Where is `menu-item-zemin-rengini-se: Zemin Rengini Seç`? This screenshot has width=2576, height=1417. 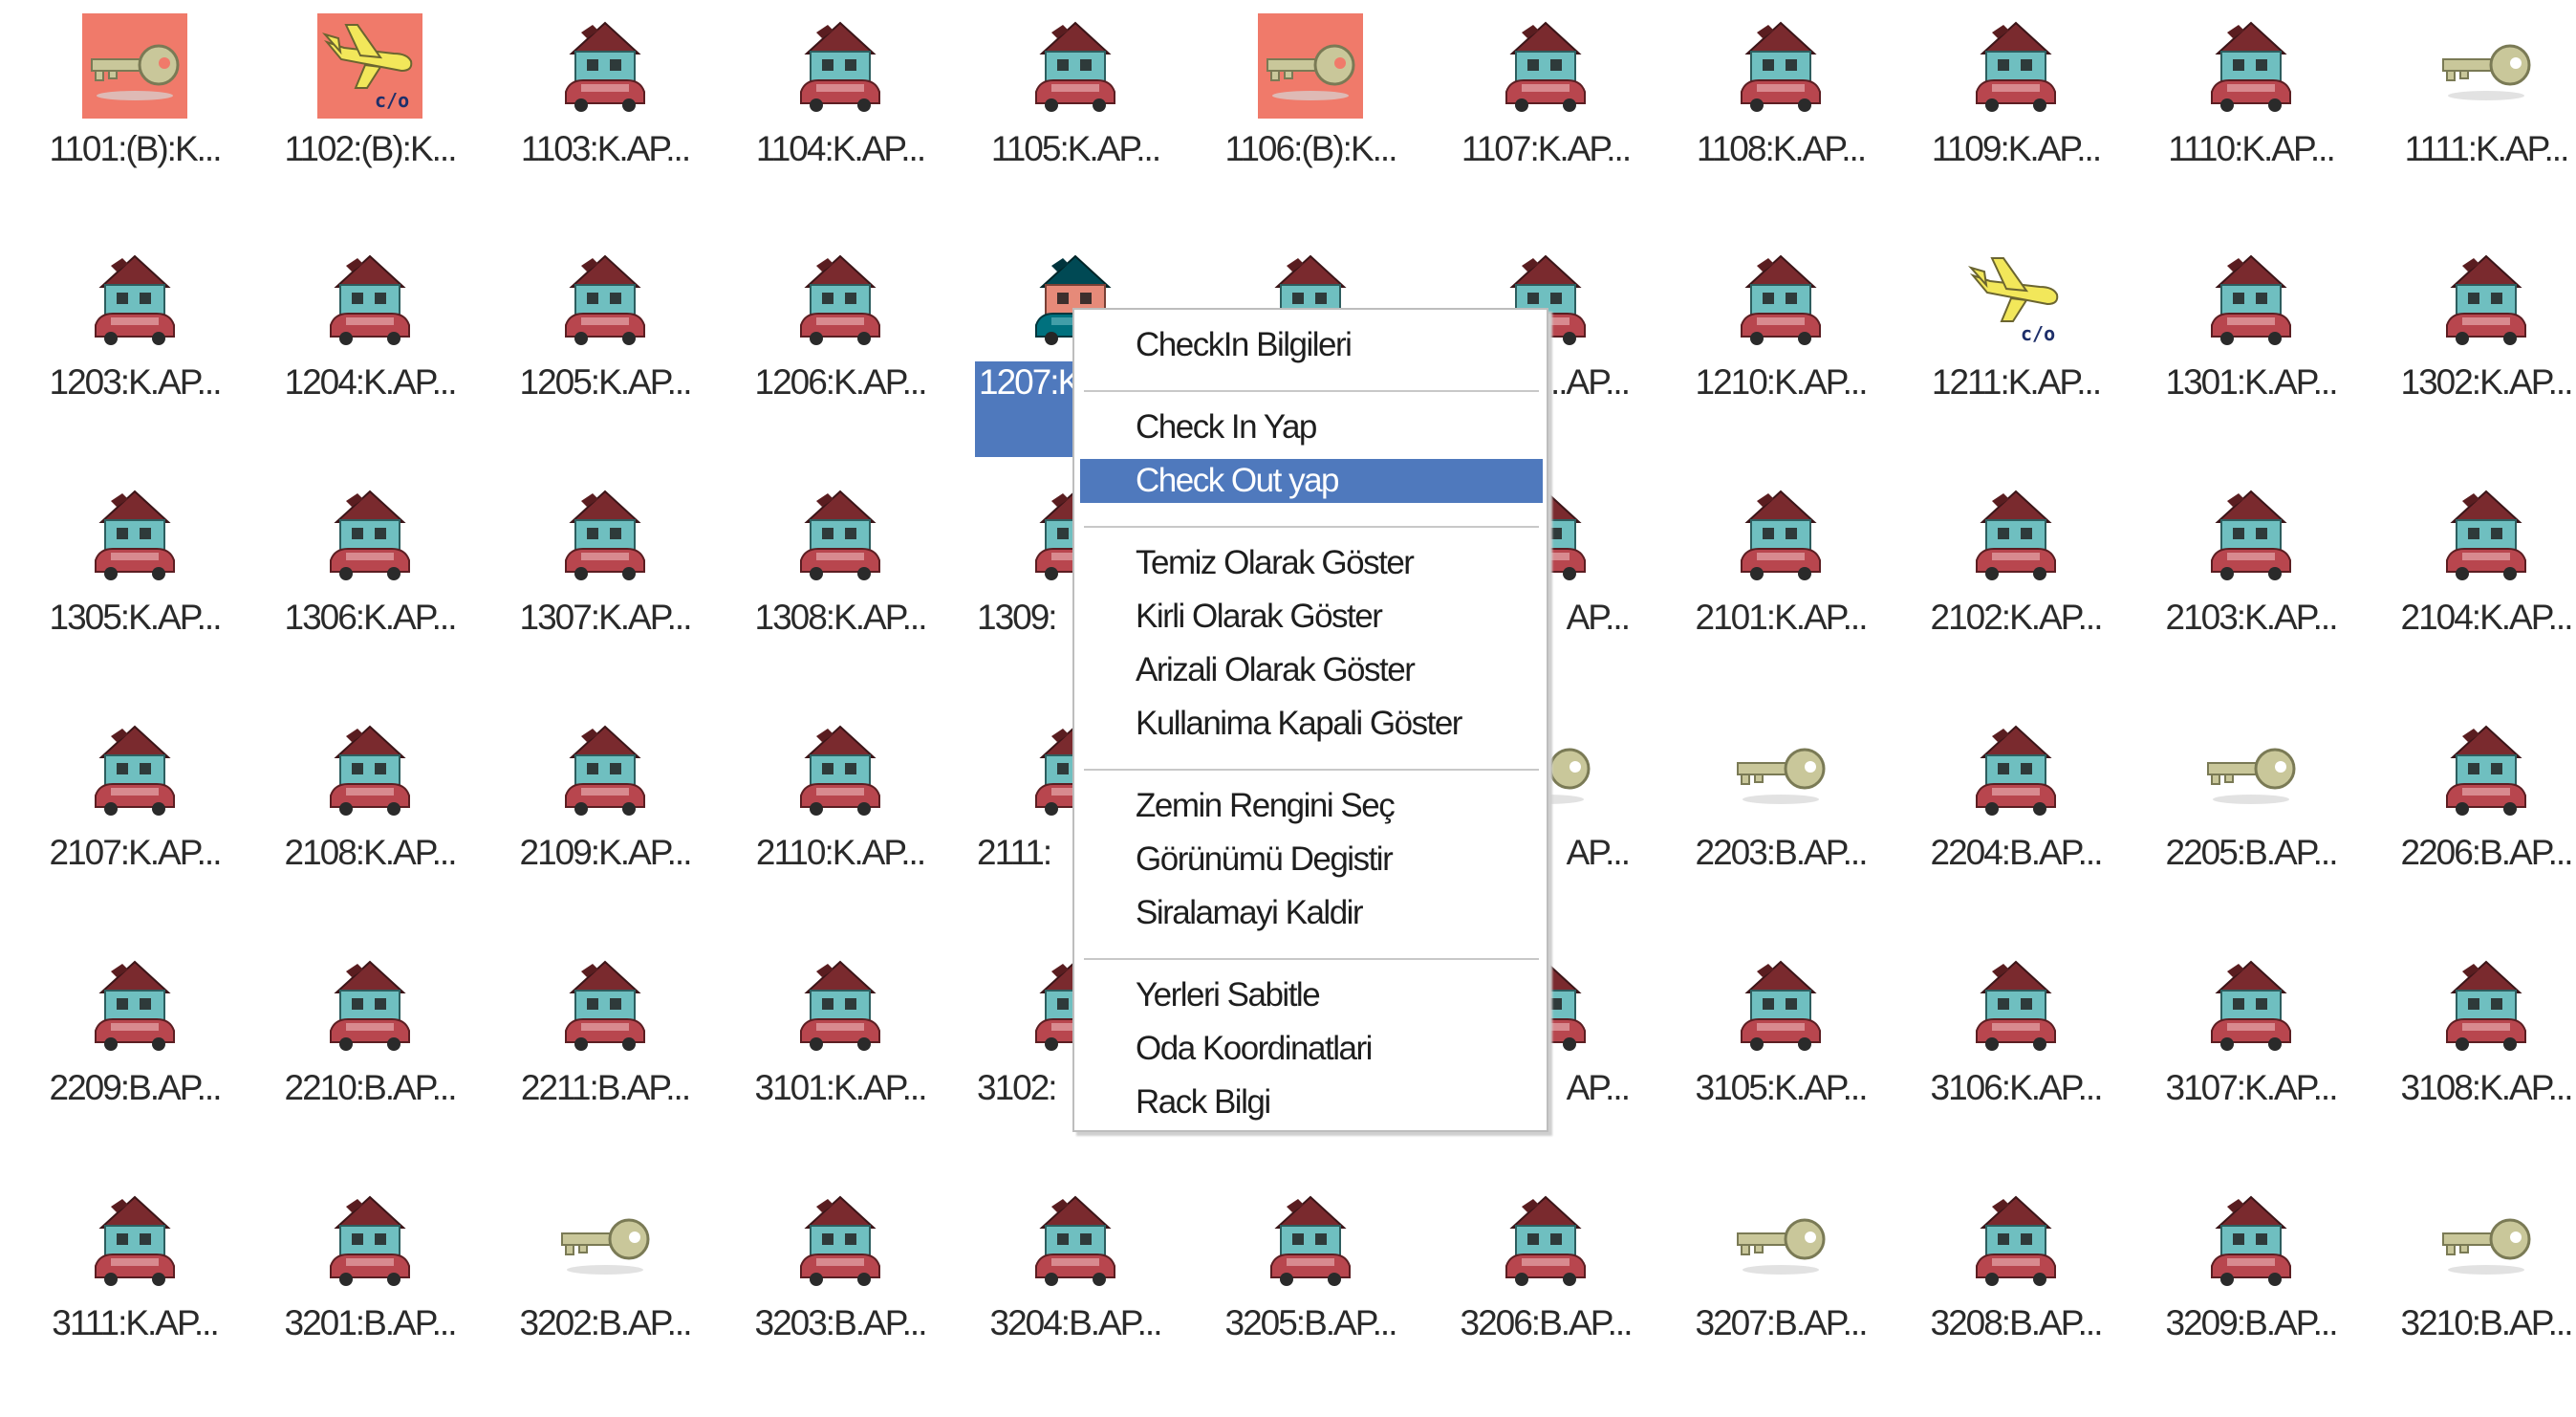
menu-item-zemin-rengini-se: Zemin Rengini Seç is located at coordinates (1311, 806).